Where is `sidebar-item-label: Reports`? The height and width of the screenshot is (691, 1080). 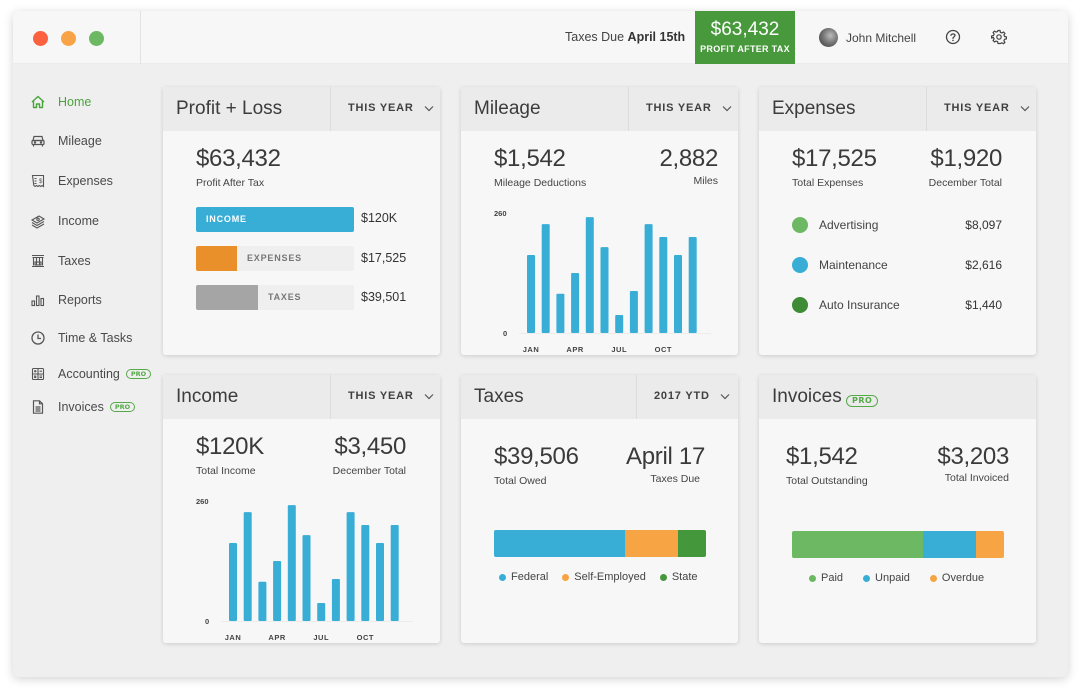 sidebar-item-label: Reports is located at coordinates (80, 300).